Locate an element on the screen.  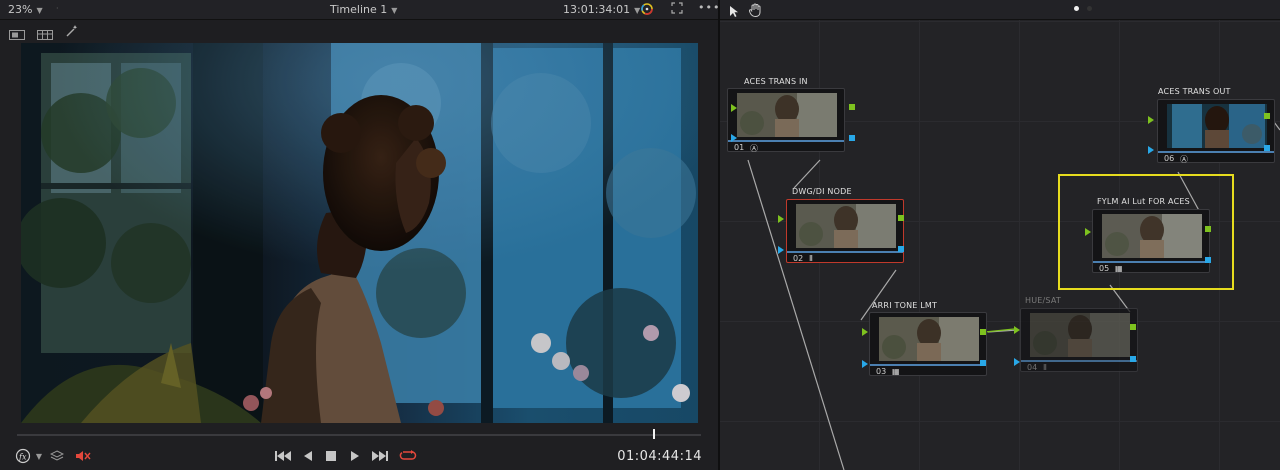
stop-icon is located at coordinates (331, 456).